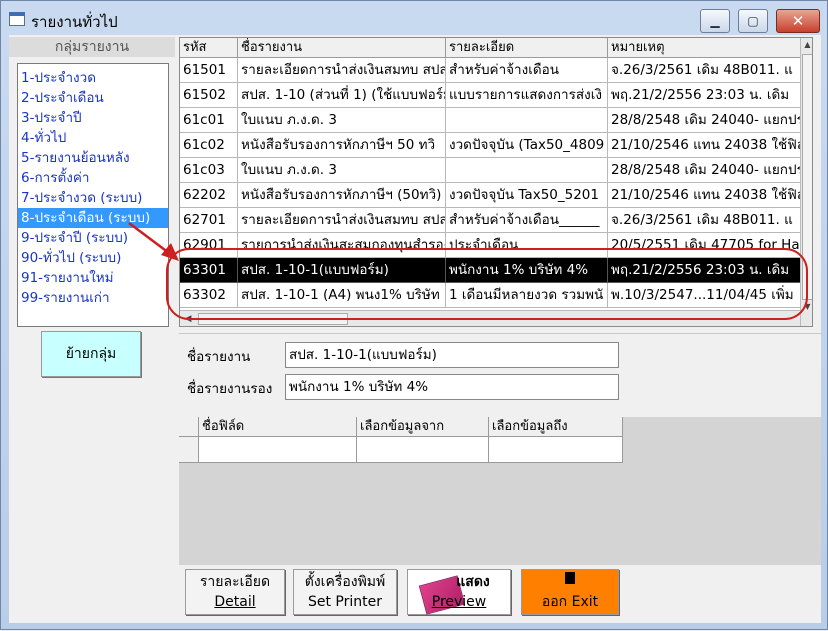 This screenshot has height=631, width=828. I want to click on group-item: 9-ประจำปี (ระบบ), so click(93, 238).